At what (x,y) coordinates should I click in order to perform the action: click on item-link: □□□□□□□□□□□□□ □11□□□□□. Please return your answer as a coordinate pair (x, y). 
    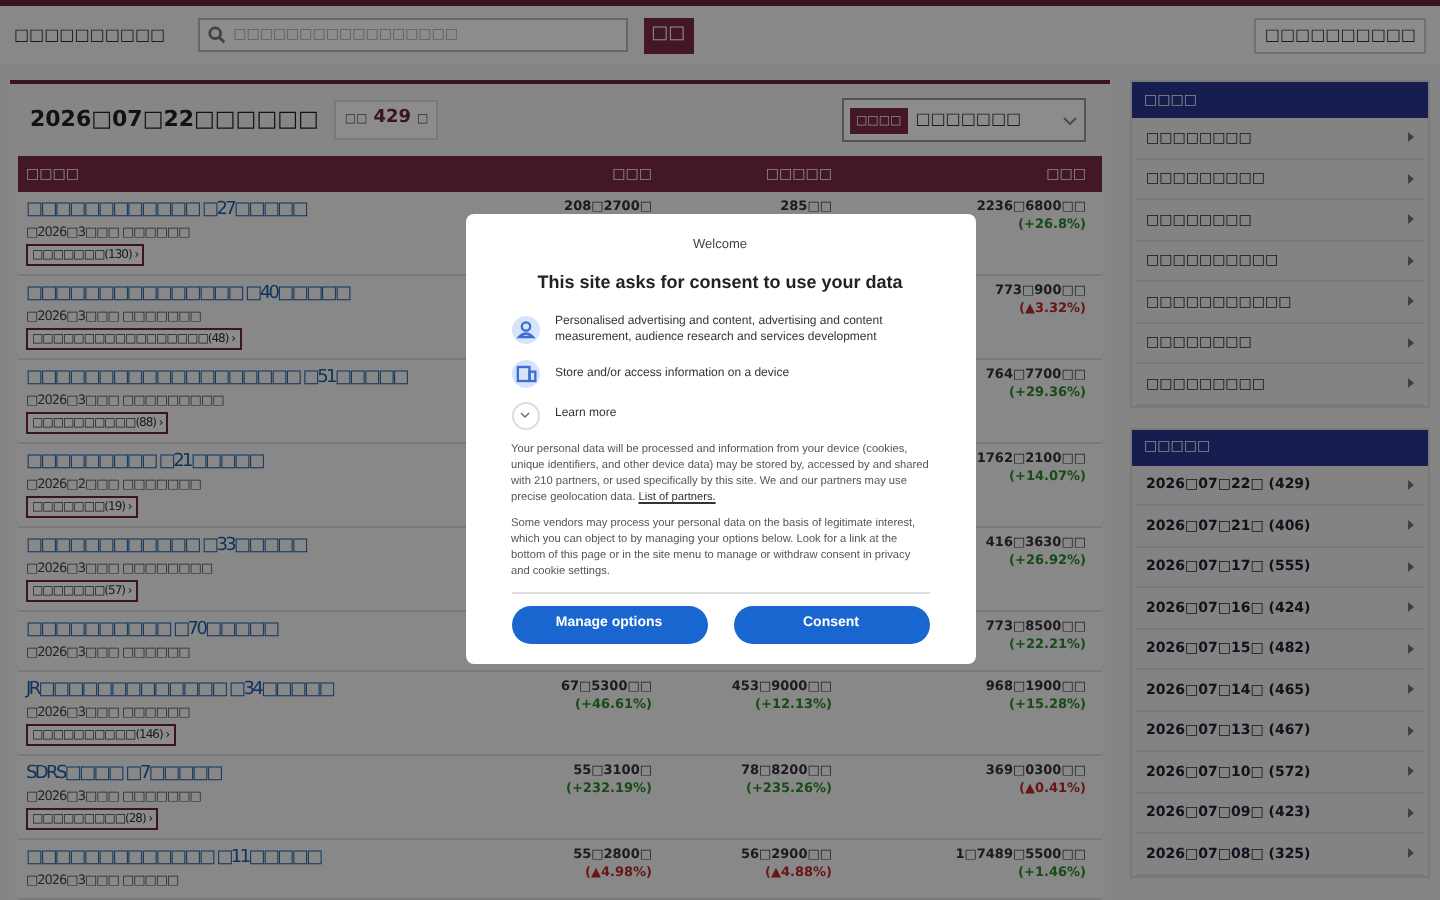
    Looking at the image, I should click on (173, 858).